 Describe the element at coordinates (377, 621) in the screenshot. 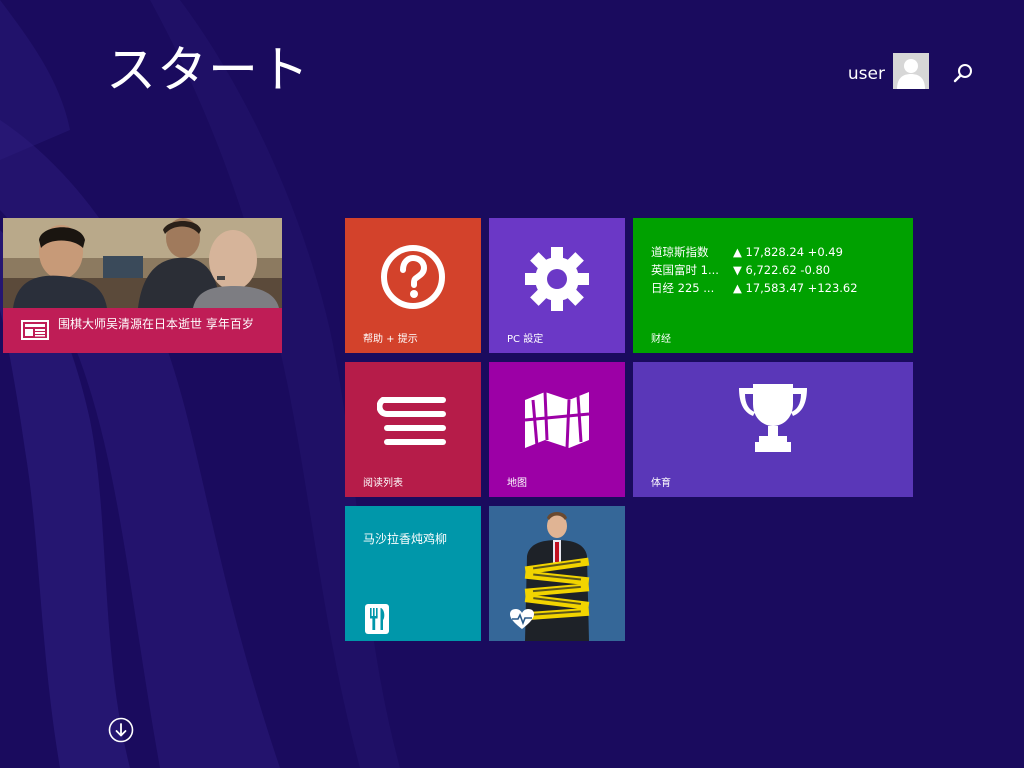

I see `fork-knife-icon` at that location.